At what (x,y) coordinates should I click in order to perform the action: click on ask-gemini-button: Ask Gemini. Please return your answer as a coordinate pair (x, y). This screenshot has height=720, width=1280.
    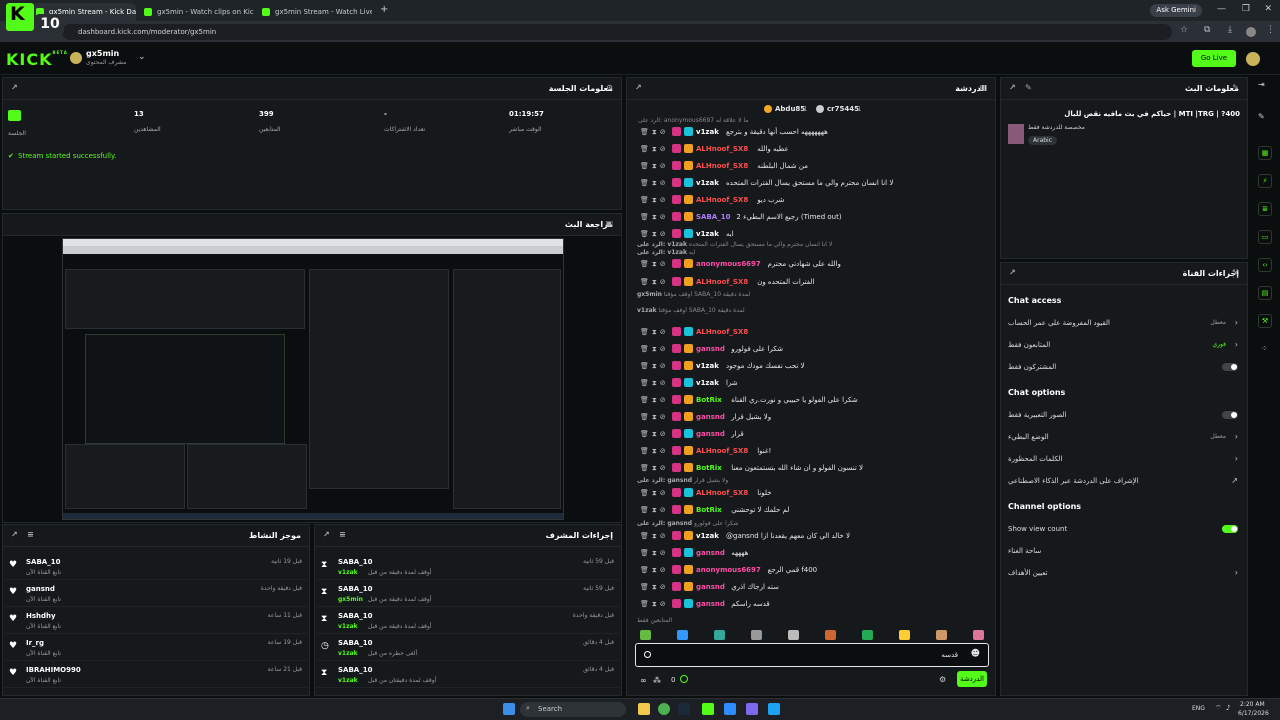
    Looking at the image, I should click on (1176, 10).